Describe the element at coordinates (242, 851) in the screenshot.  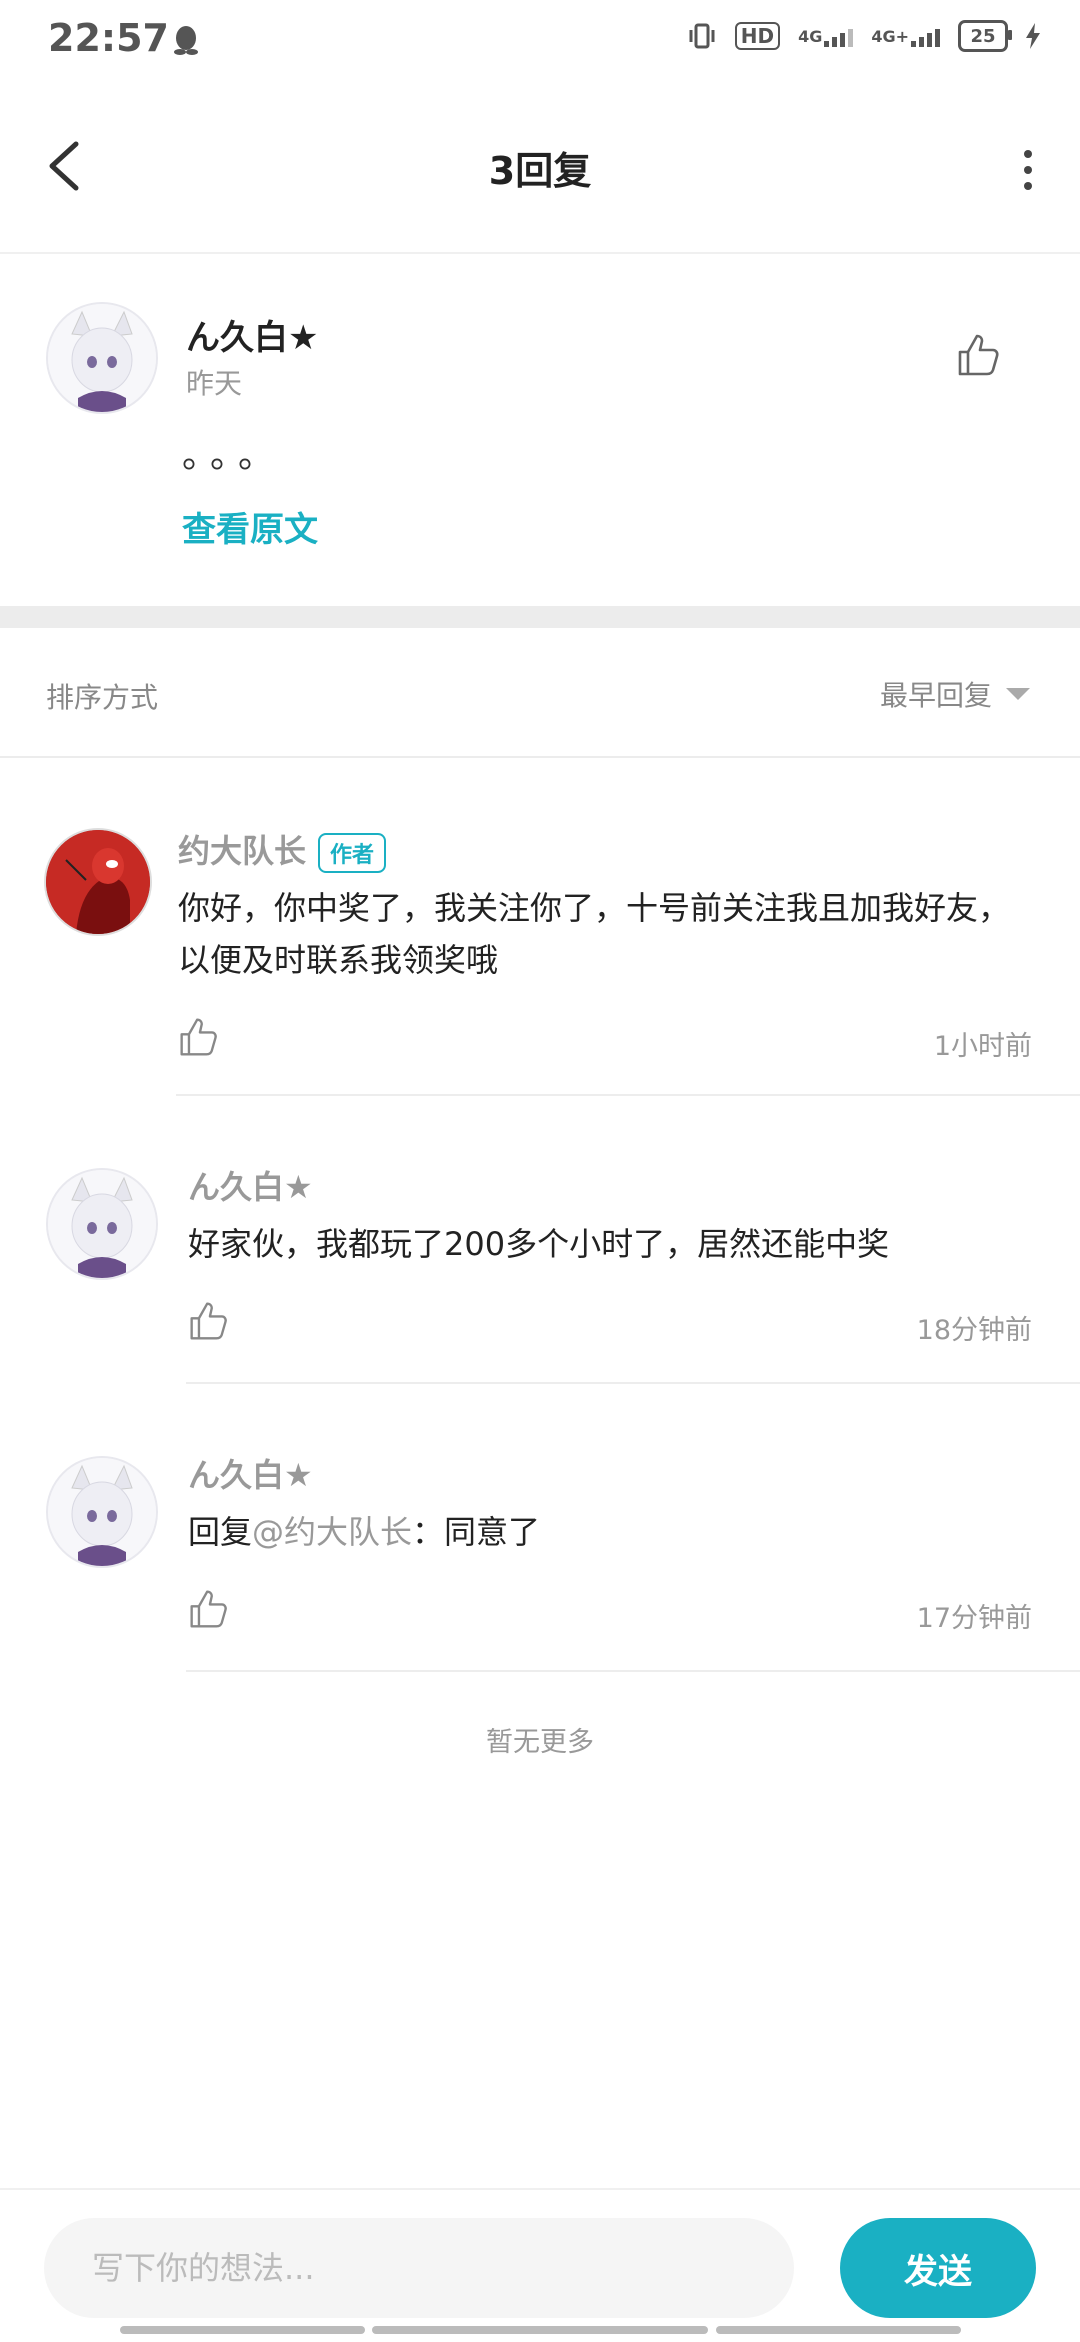
I see `reply-author-name: 约大队长` at that location.